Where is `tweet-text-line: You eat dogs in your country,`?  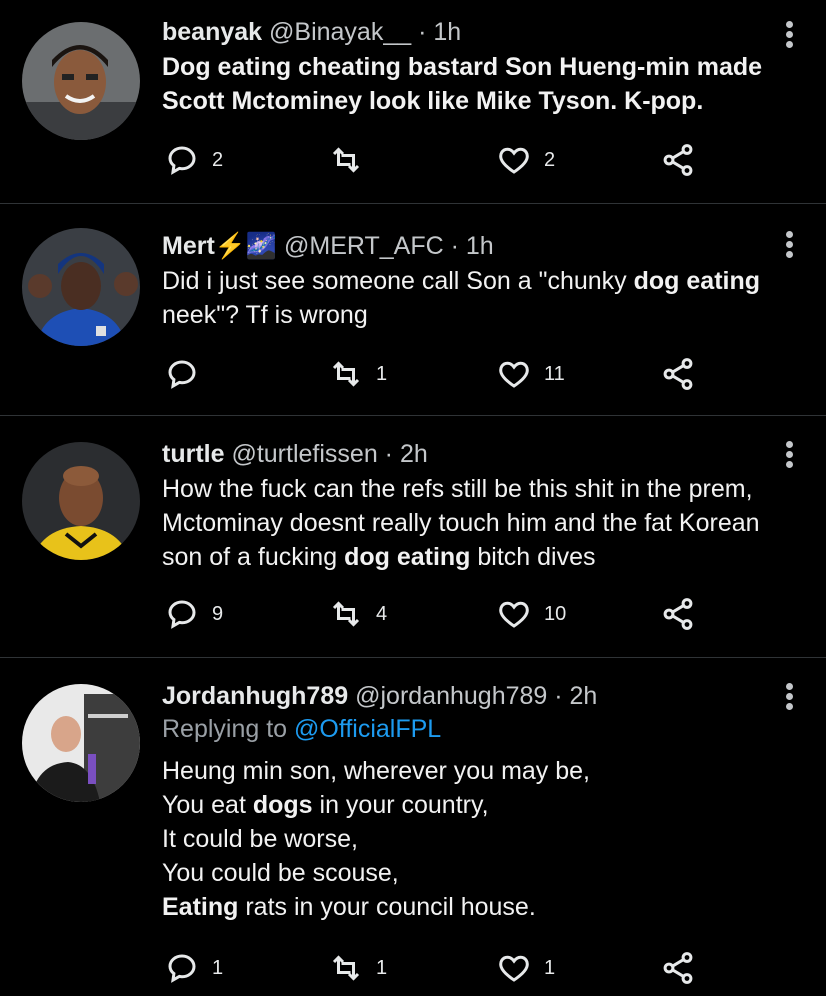
tweet-text-line: You eat dogs in your country, is located at coordinates (464, 805).